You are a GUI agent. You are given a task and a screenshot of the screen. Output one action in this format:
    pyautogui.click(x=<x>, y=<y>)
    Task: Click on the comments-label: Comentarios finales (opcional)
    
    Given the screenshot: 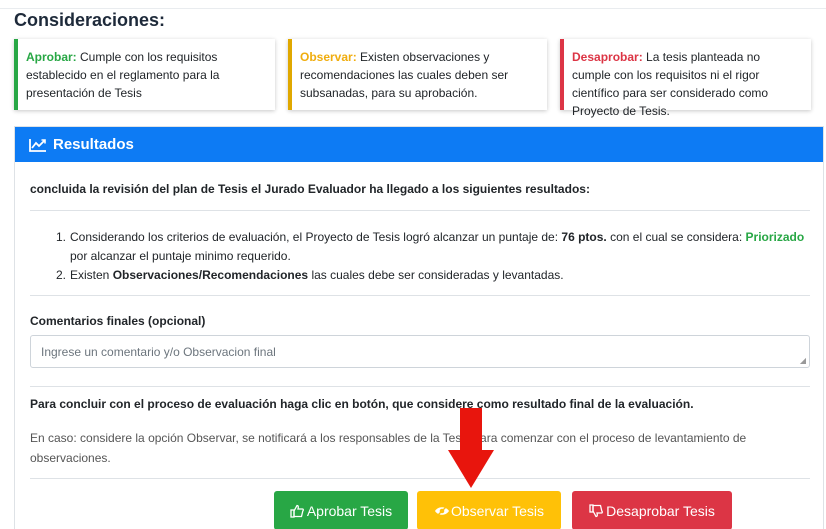 What is the action you would take?
    pyautogui.click(x=118, y=321)
    